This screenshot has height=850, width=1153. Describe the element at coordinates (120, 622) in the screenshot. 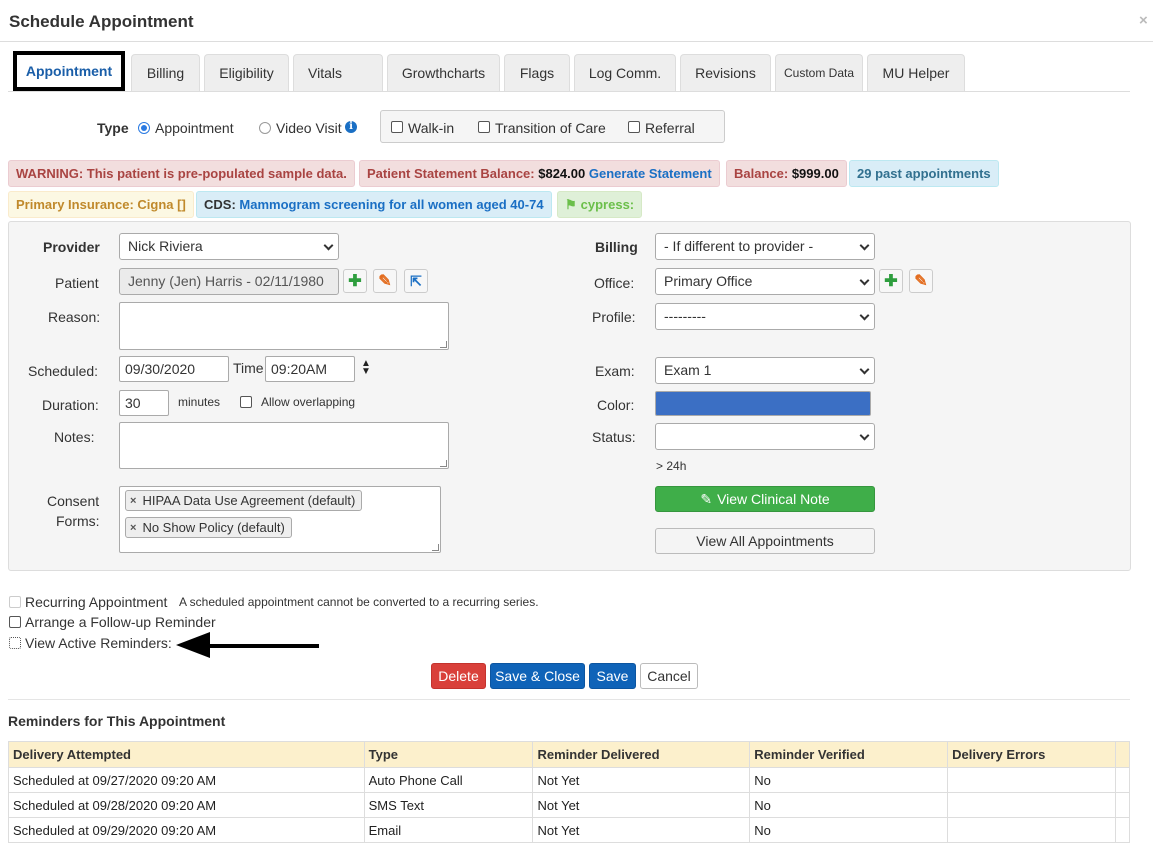

I see `follow-up-reminder-label: Arrange a Follow-up Reminder` at that location.